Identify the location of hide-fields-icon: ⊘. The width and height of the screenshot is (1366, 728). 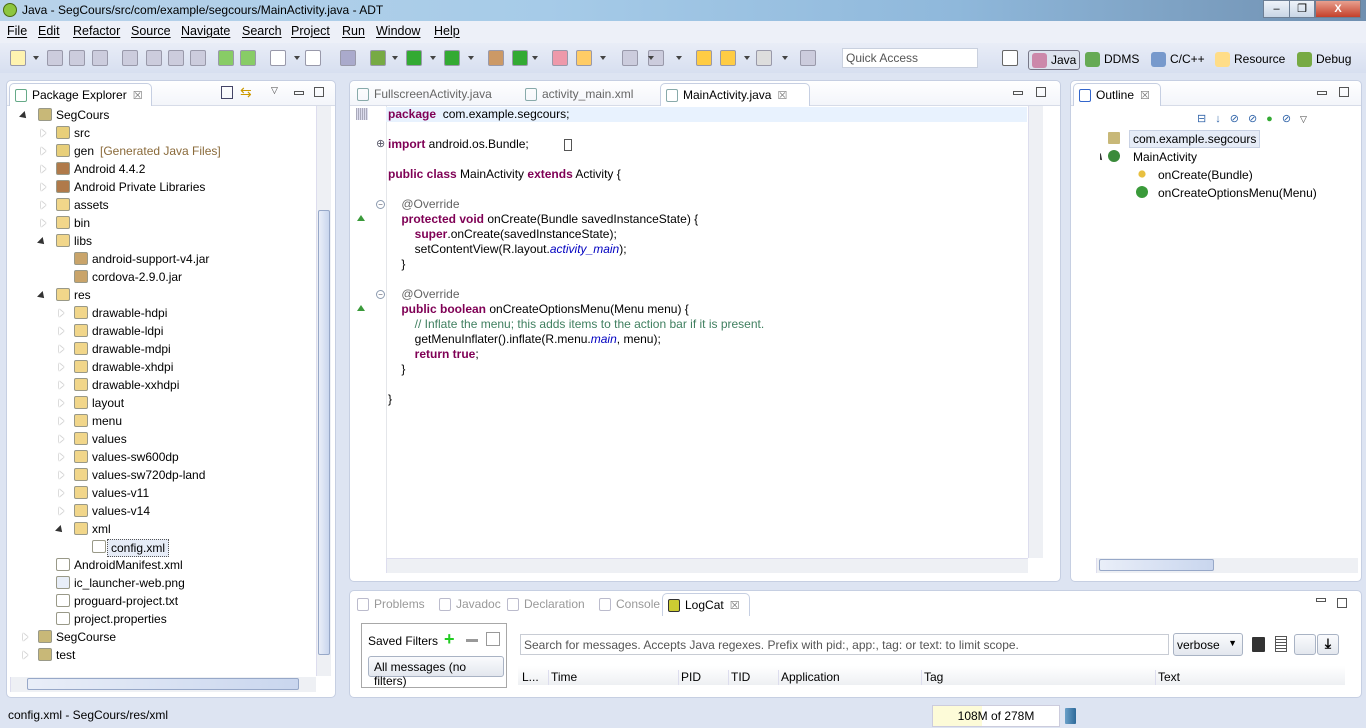
(1239, 119).